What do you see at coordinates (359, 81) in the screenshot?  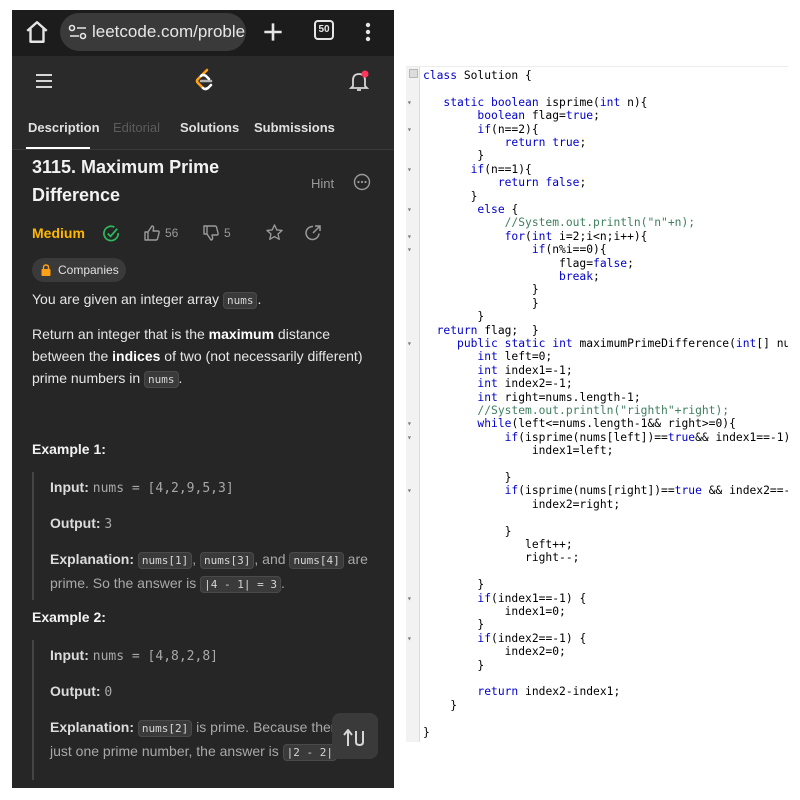 I see `notification-bell-icon` at bounding box center [359, 81].